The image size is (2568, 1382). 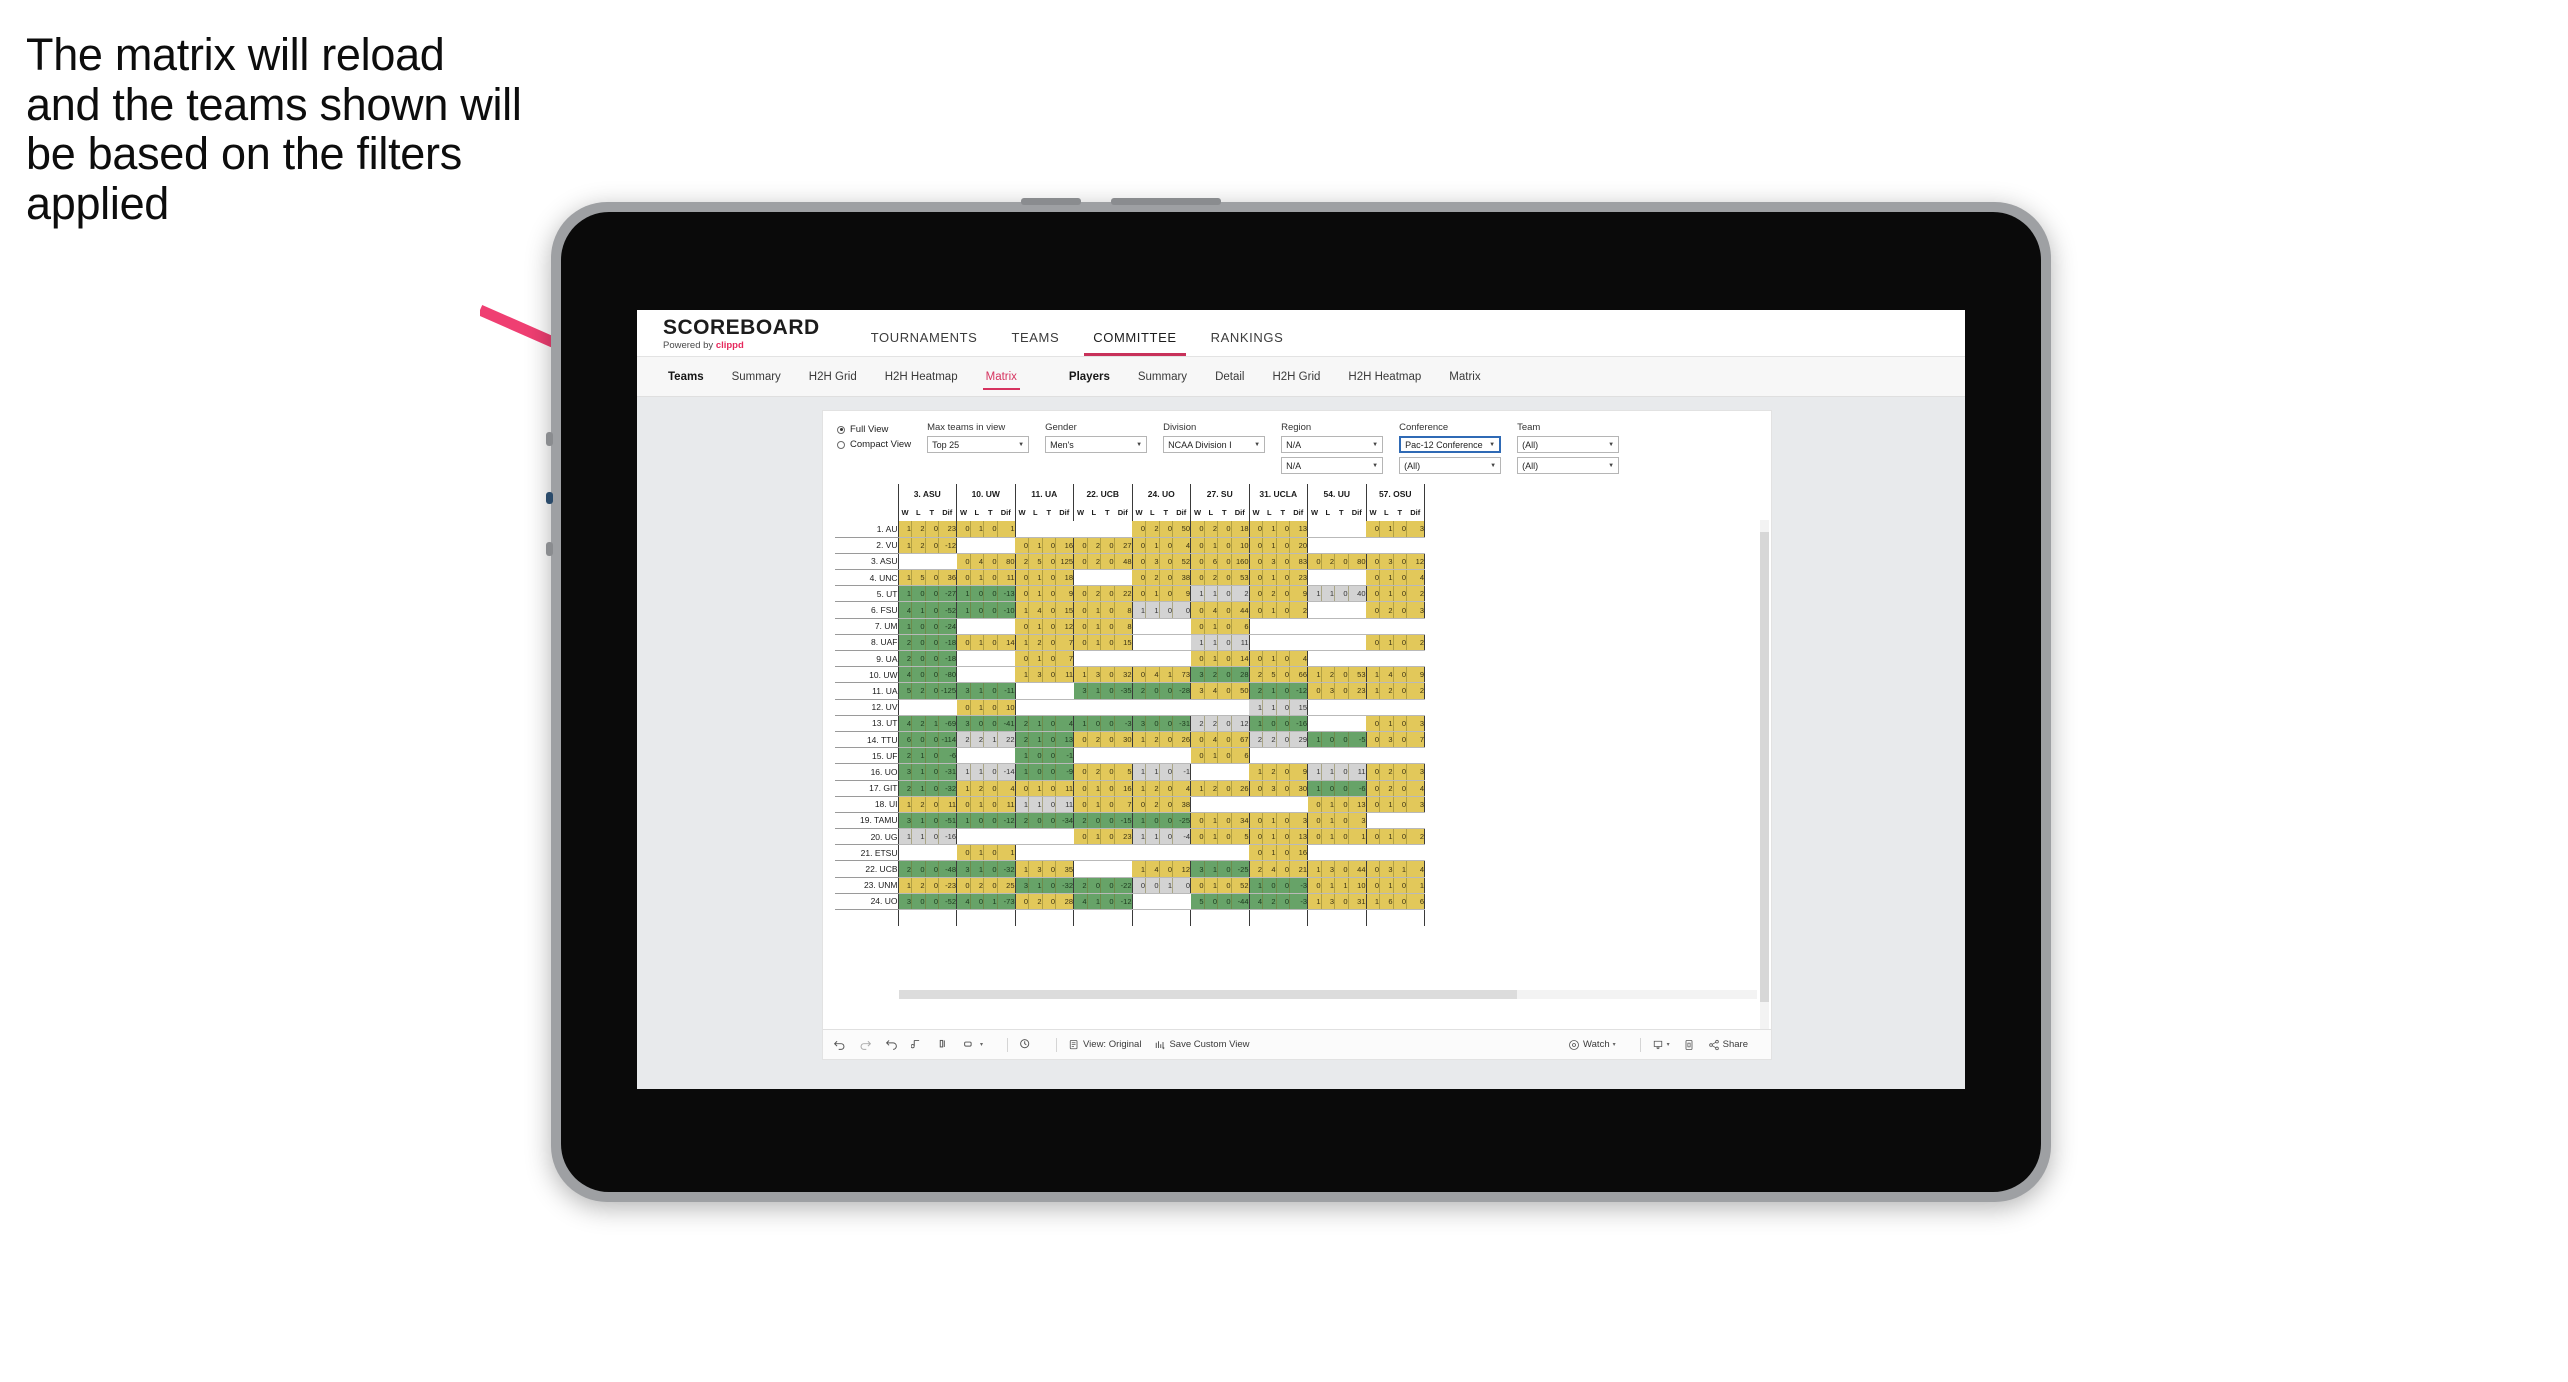 What do you see at coordinates (1357, 885) in the screenshot?
I see `matrix-cell: 10` at bounding box center [1357, 885].